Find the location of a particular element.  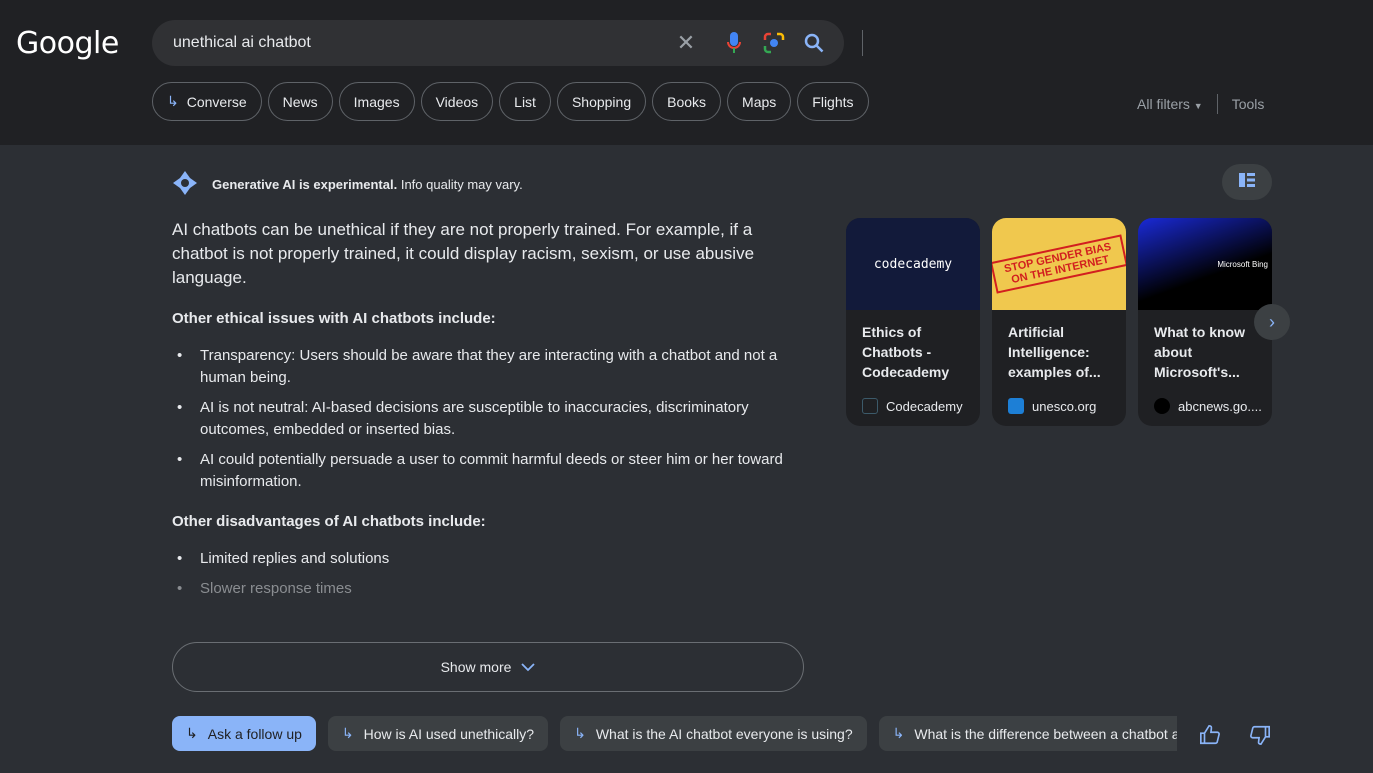

list-item: Slower response times is located at coordinates (492, 589).